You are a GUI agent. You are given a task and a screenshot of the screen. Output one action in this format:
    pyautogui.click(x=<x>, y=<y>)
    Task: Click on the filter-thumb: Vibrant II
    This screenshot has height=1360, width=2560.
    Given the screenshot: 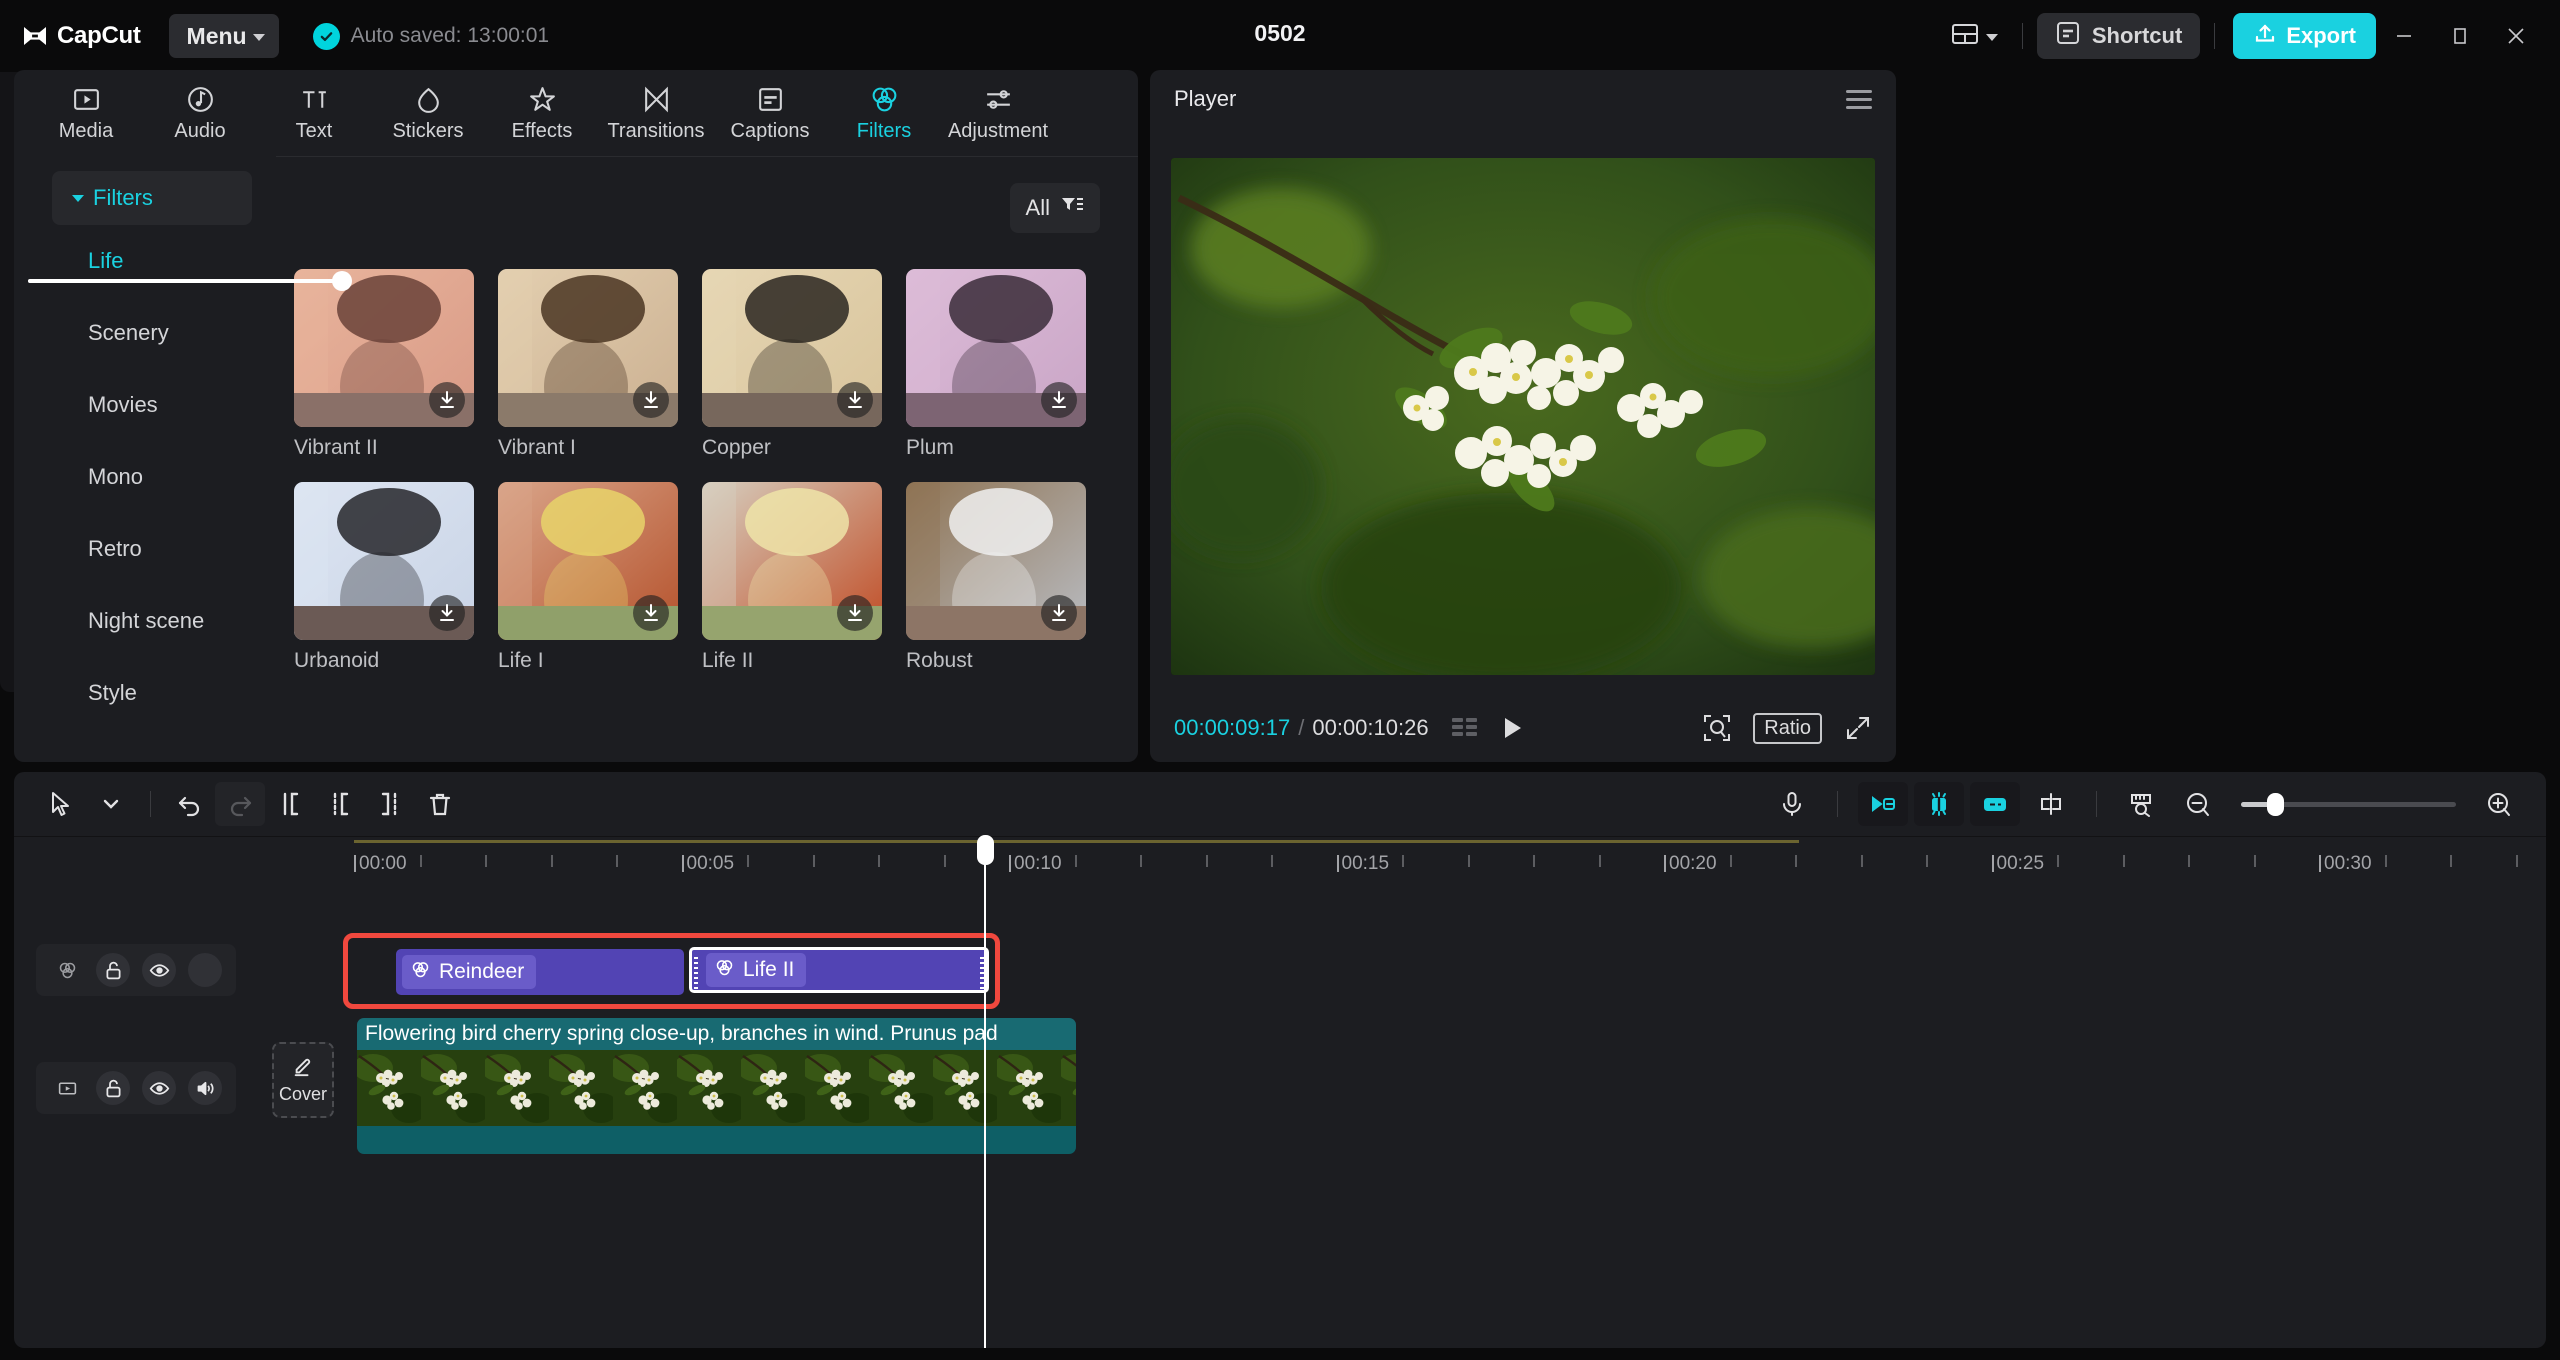 What is the action you would take?
    pyautogui.click(x=384, y=364)
    